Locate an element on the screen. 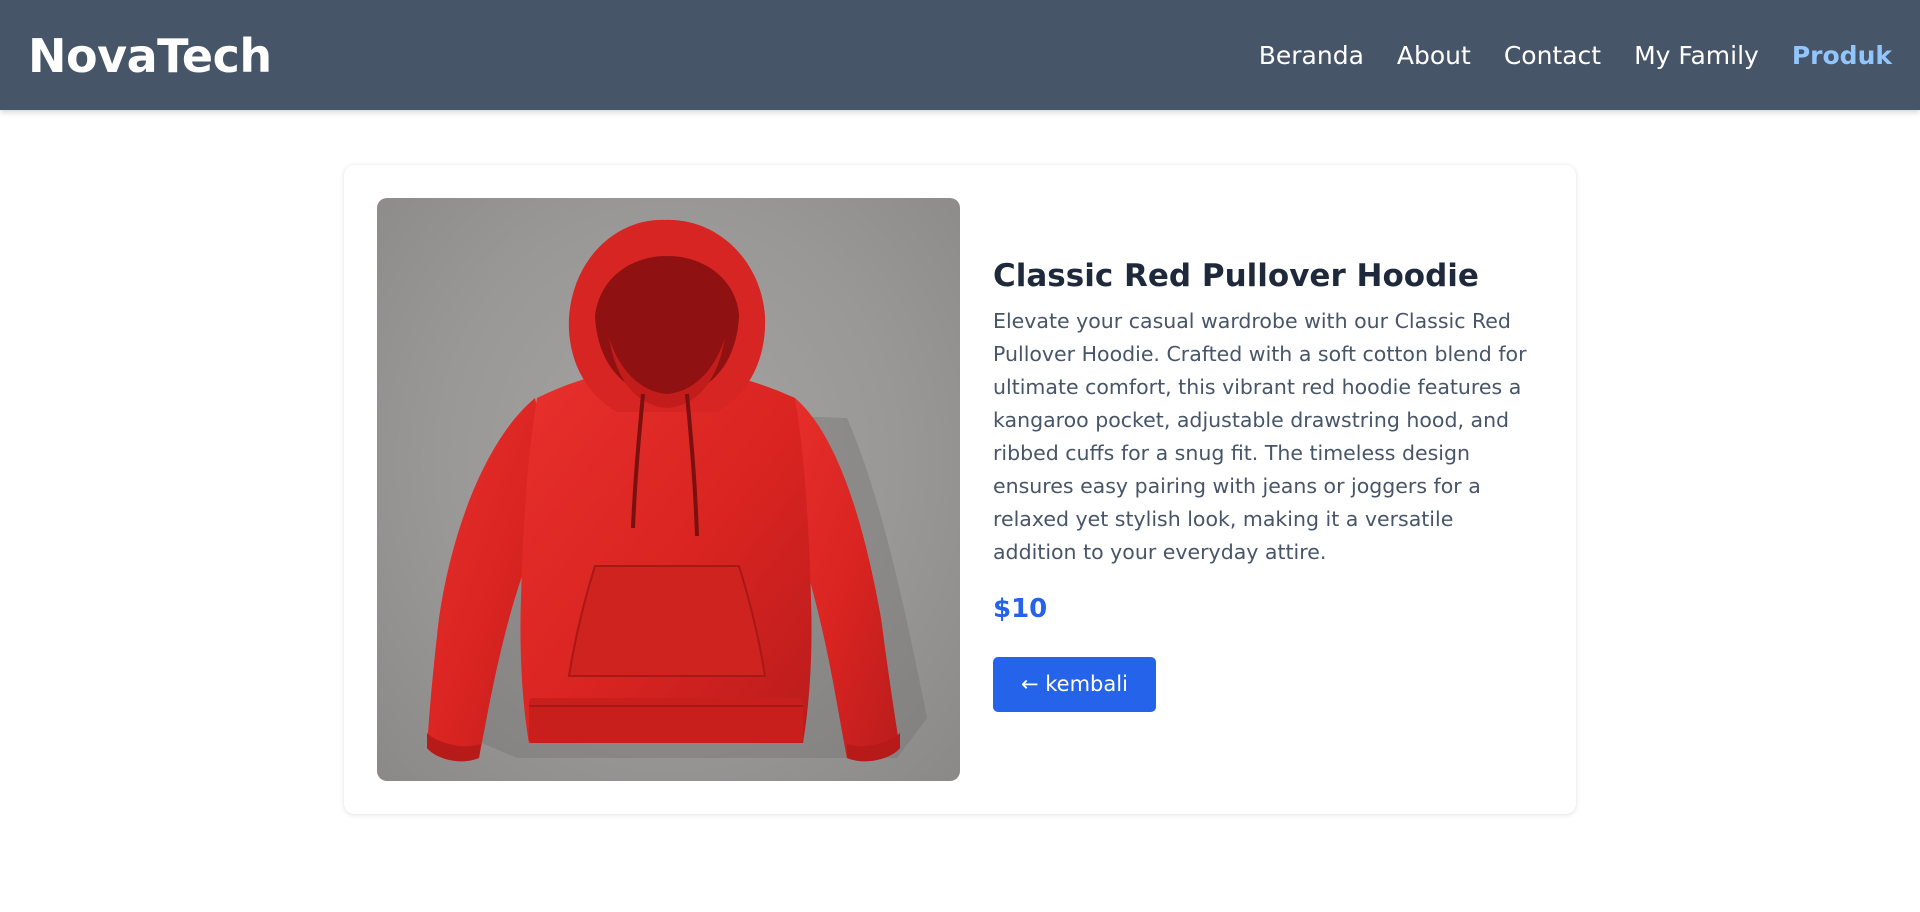 The width and height of the screenshot is (1920, 912). back-button: ← kembali is located at coordinates (1074, 684).